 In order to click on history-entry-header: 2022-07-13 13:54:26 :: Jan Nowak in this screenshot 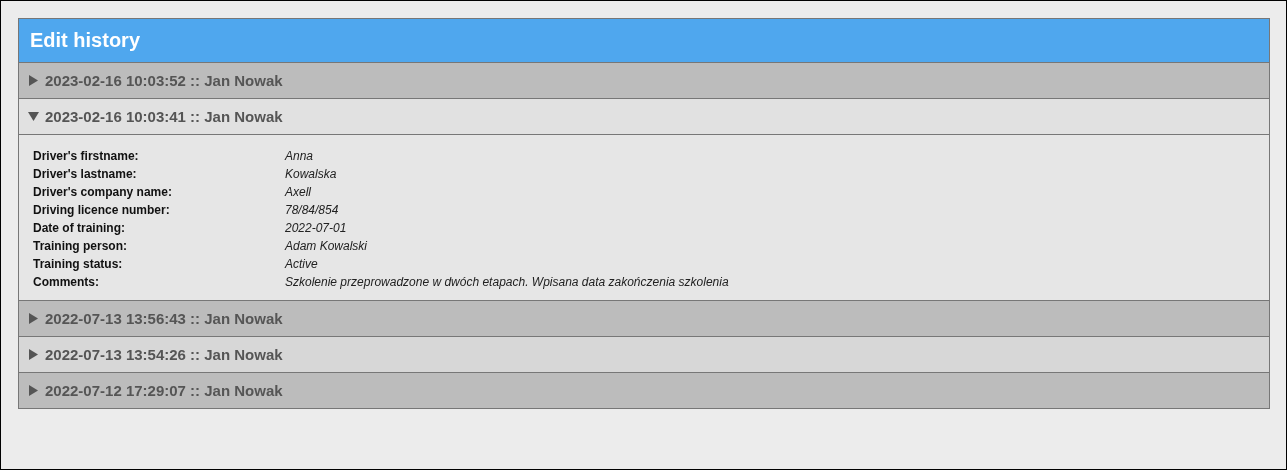, I will do `click(644, 354)`.